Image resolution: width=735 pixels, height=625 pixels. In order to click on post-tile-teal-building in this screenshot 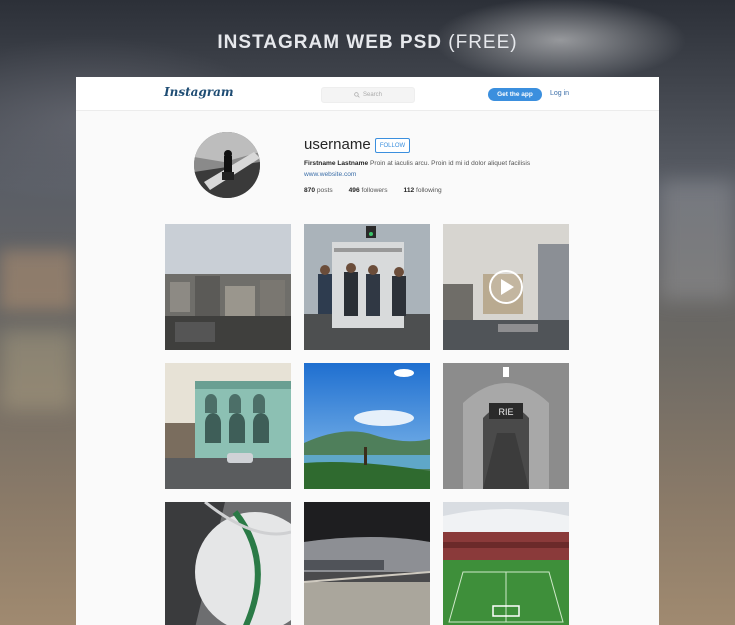, I will do `click(228, 426)`.